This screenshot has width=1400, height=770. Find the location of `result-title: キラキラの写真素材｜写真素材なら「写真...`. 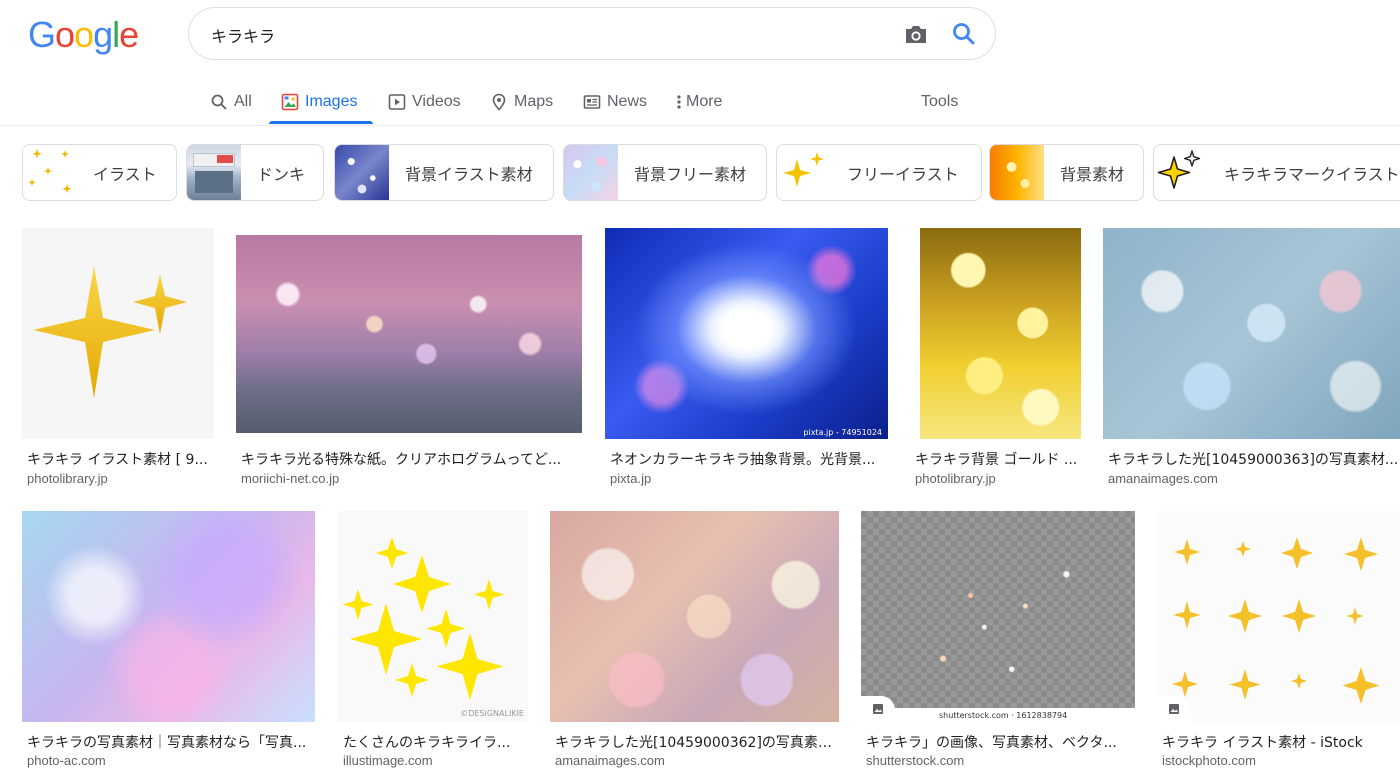

result-title: キラキラの写真素材｜写真素材なら「写真... is located at coordinates (171, 742).